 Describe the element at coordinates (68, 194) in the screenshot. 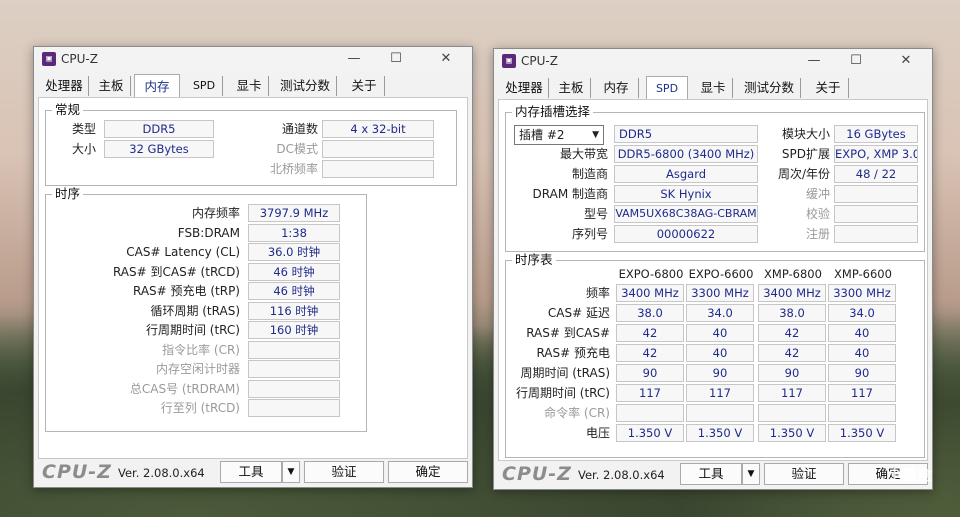

I see `timing-group-title: 时序` at that location.